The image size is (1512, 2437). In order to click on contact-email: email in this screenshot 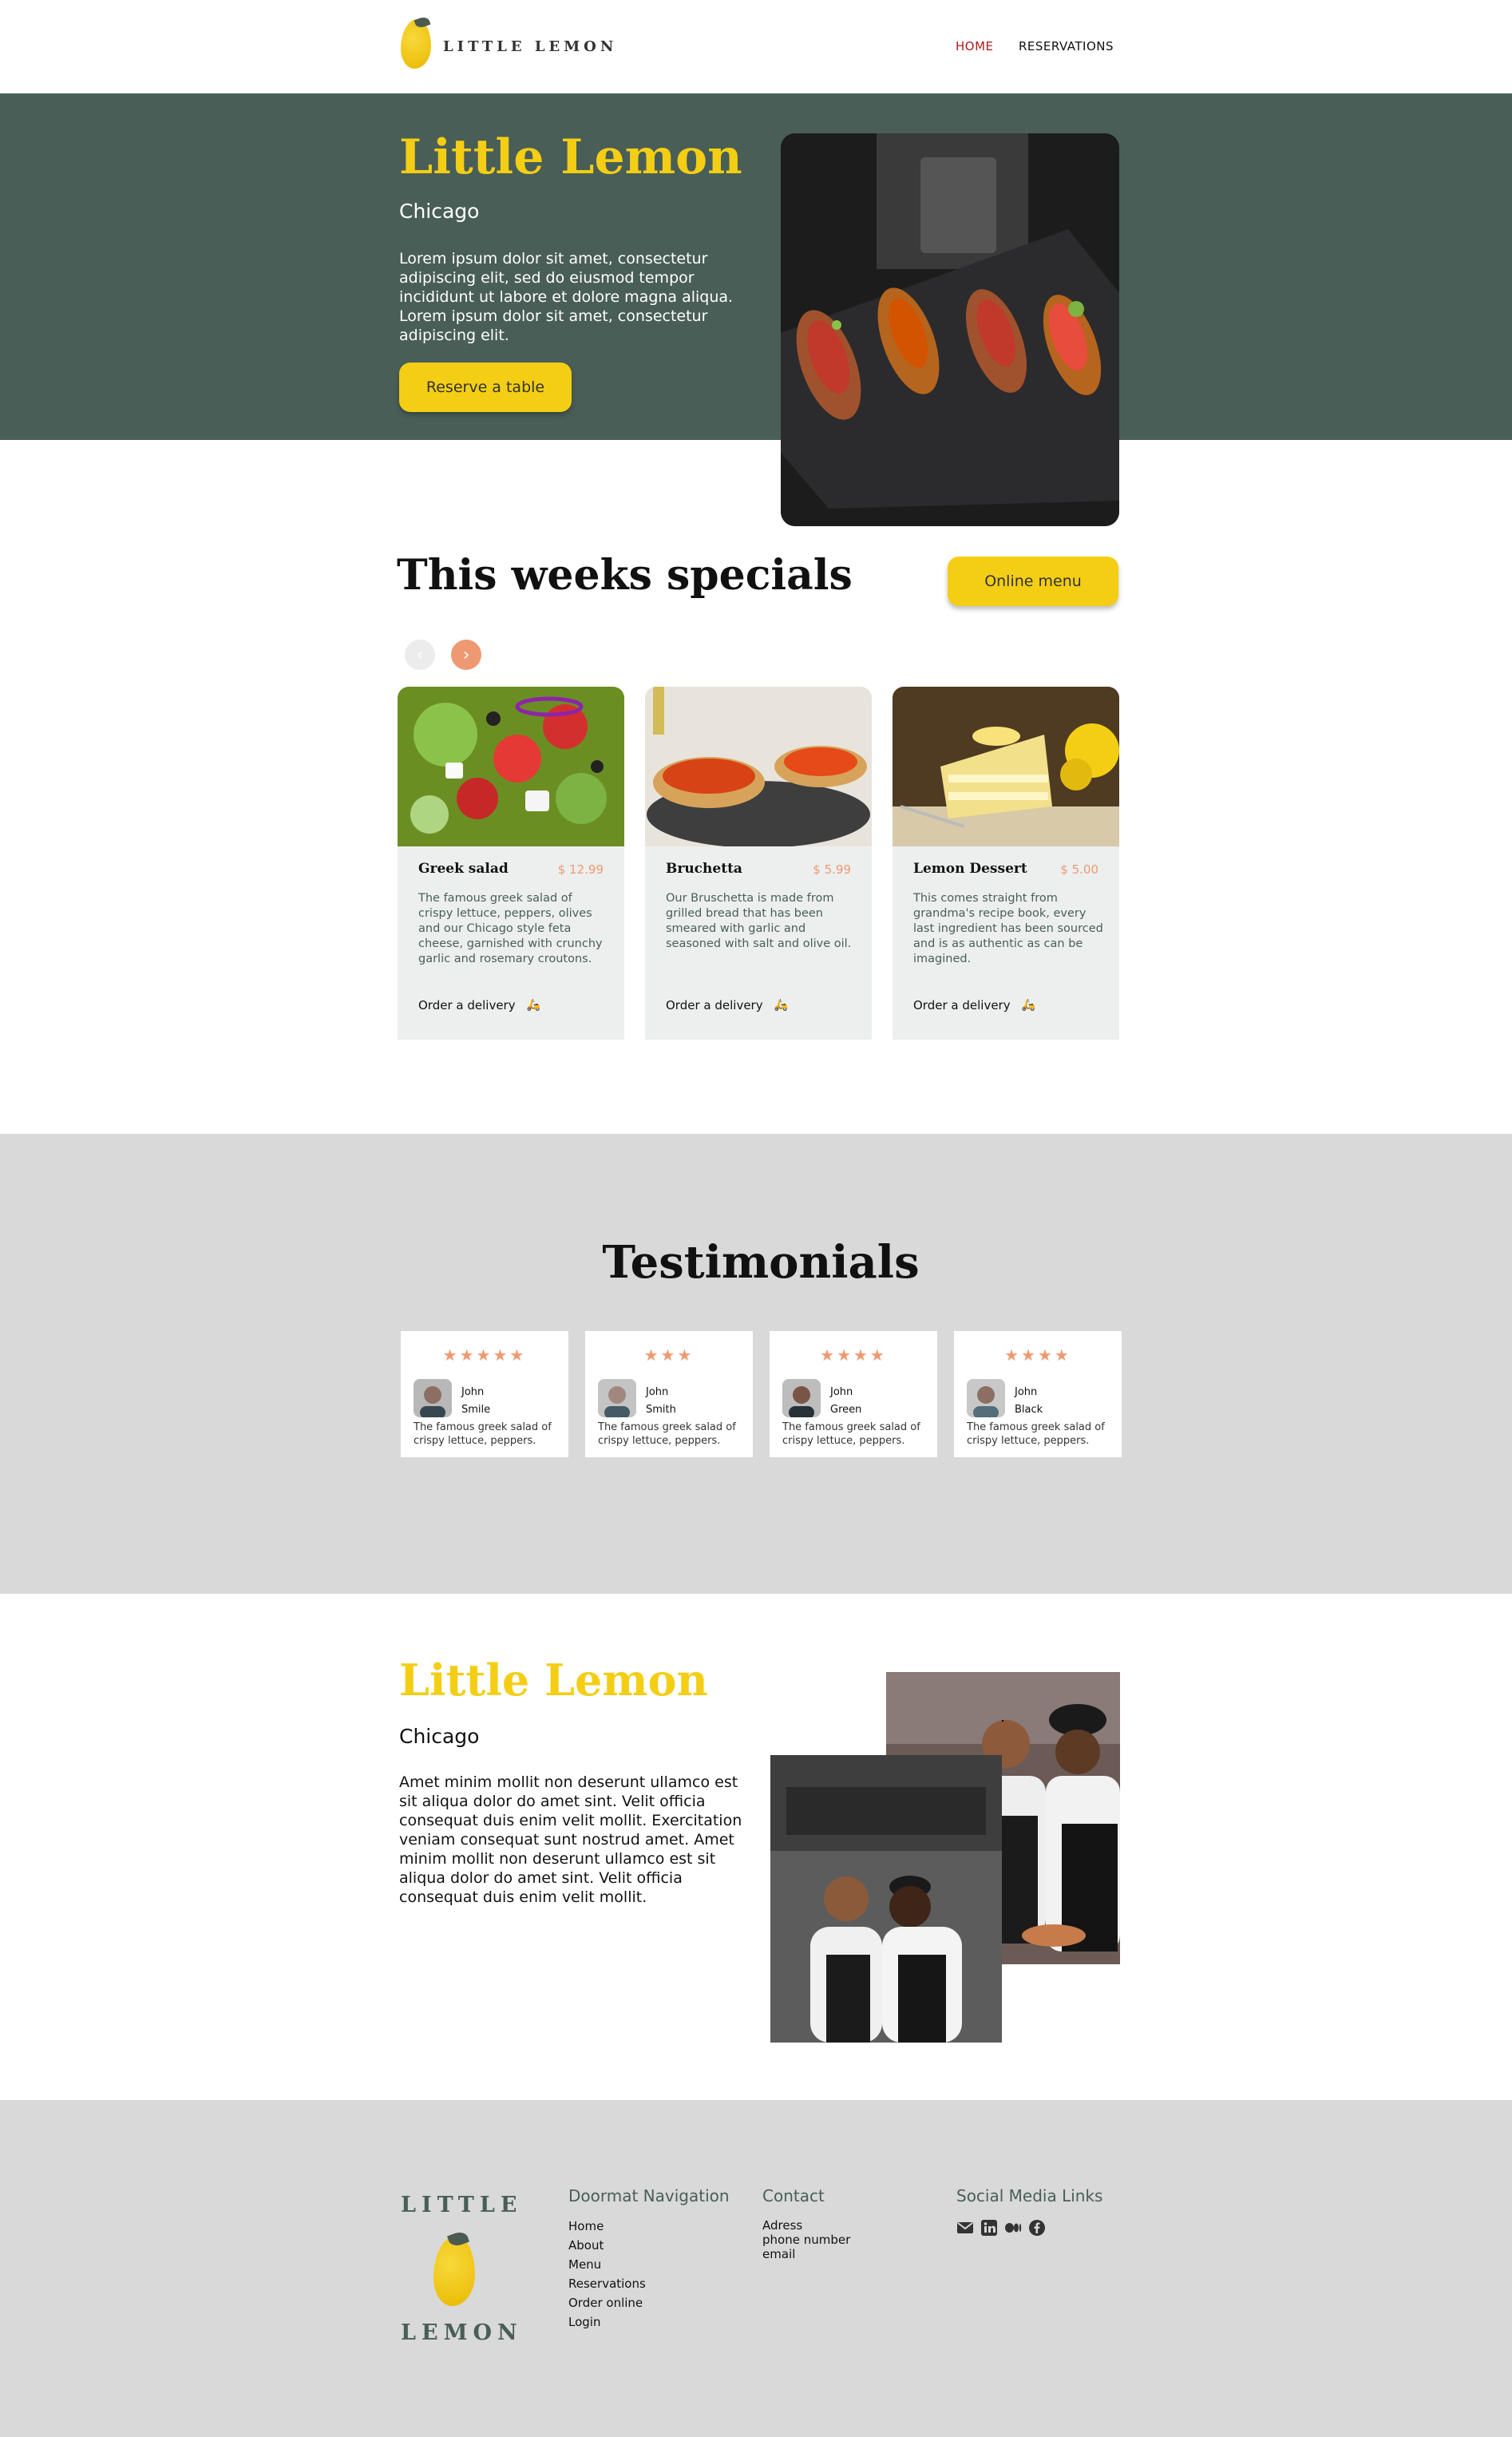, I will do `click(779, 2254)`.